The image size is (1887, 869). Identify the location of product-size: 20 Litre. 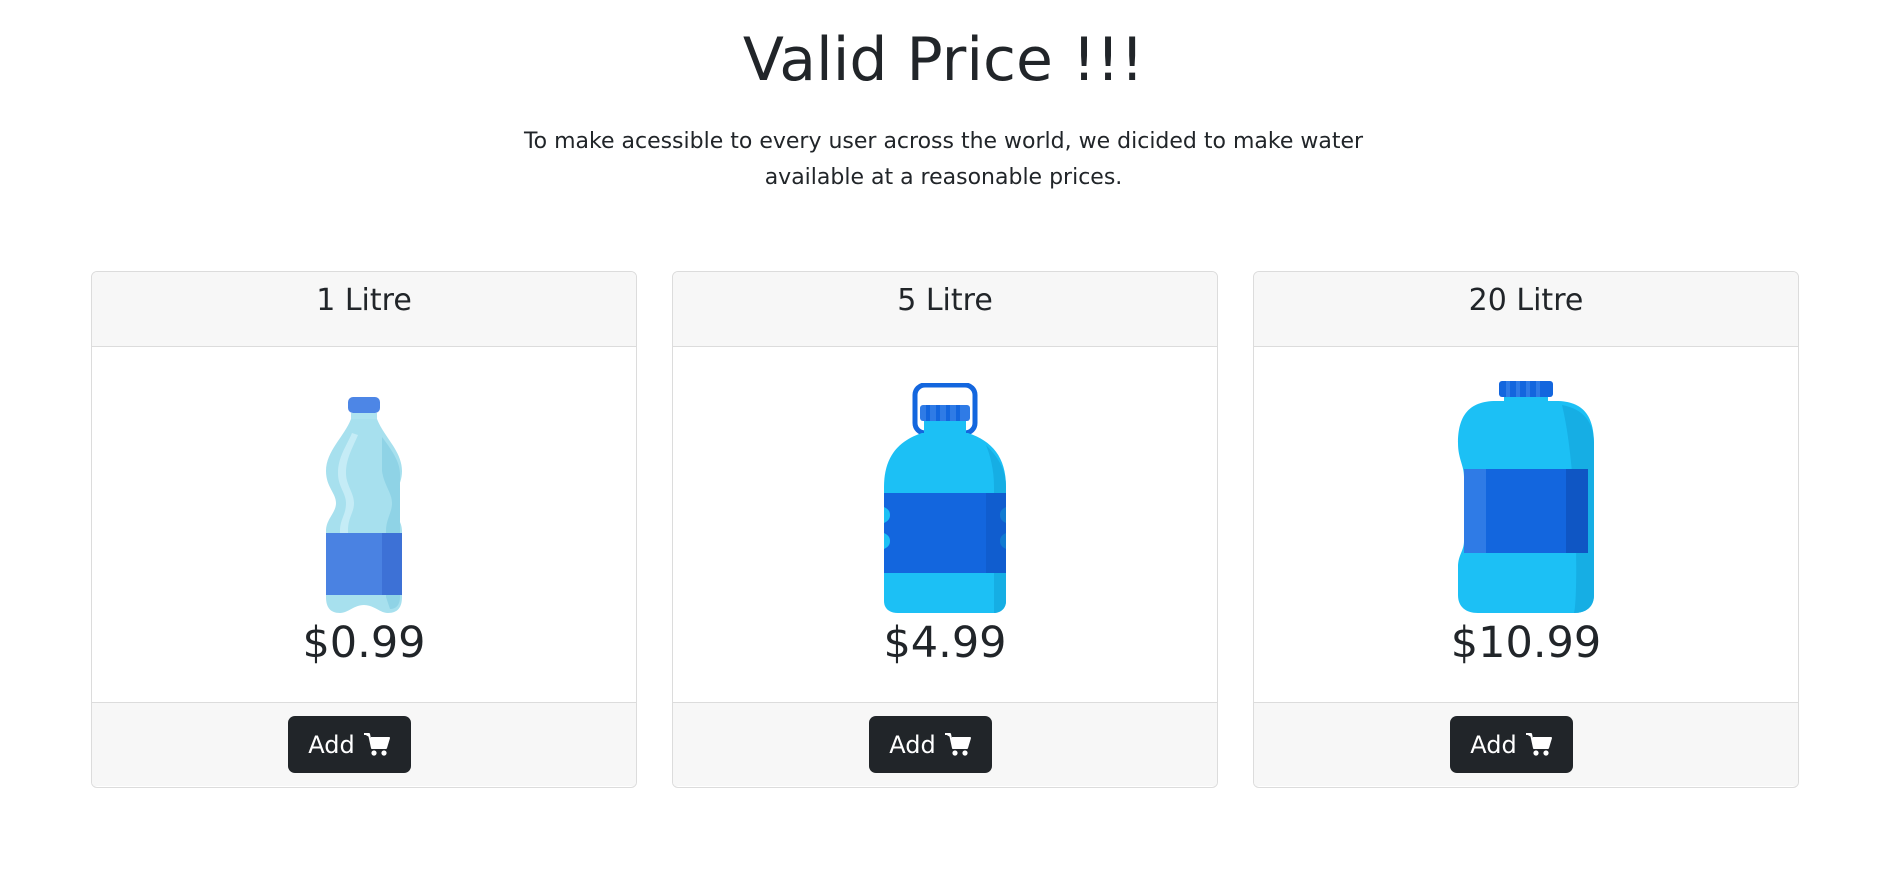
(1526, 300).